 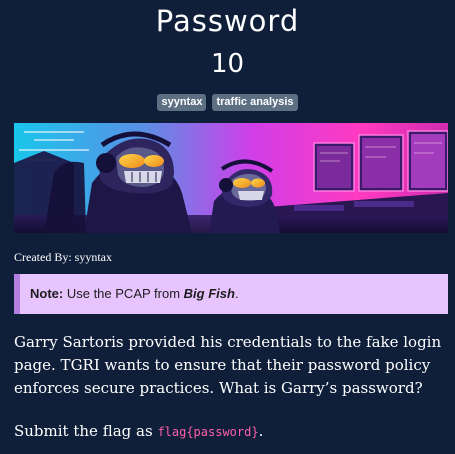 What do you see at coordinates (209, 293) in the screenshot?
I see `note-emphasis: Big Fish` at bounding box center [209, 293].